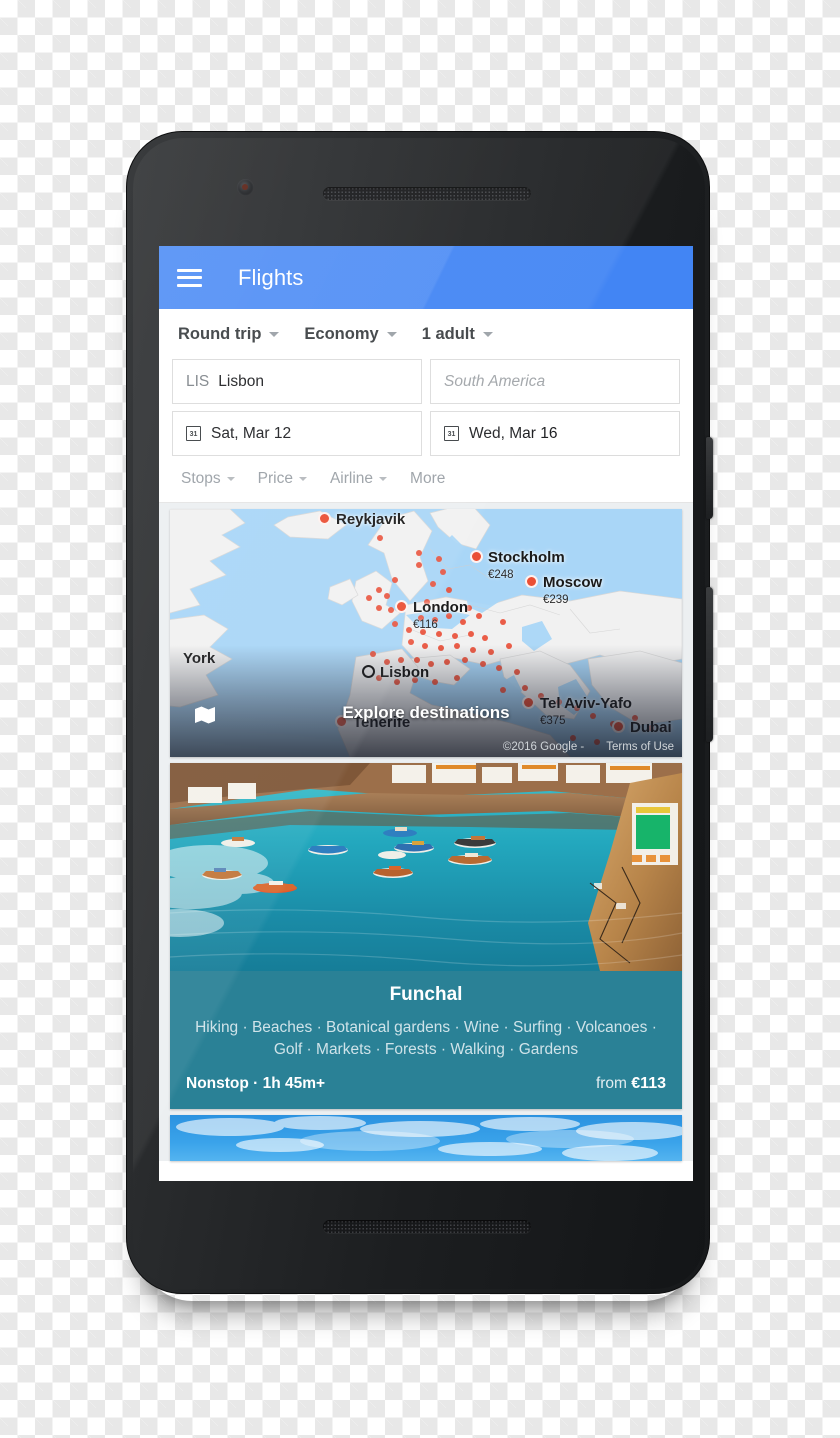 Image resolution: width=840 pixels, height=1438 pixels. I want to click on filter-airline-label: Airline, so click(351, 478).